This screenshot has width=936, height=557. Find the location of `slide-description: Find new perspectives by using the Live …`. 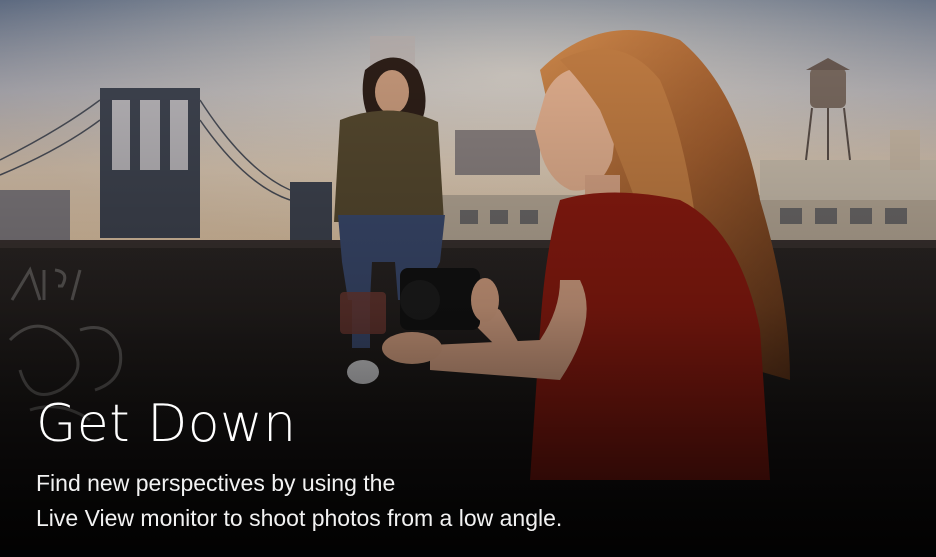

slide-description: Find new perspectives by using the Live … is located at coordinates (466, 501).